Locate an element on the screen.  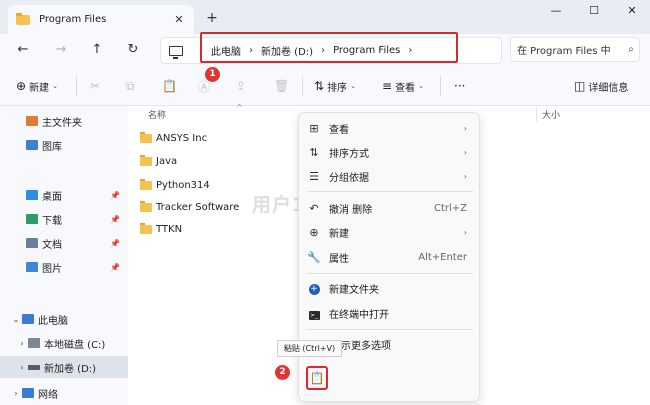
details-label: 详细信息 is located at coordinates (608, 88).